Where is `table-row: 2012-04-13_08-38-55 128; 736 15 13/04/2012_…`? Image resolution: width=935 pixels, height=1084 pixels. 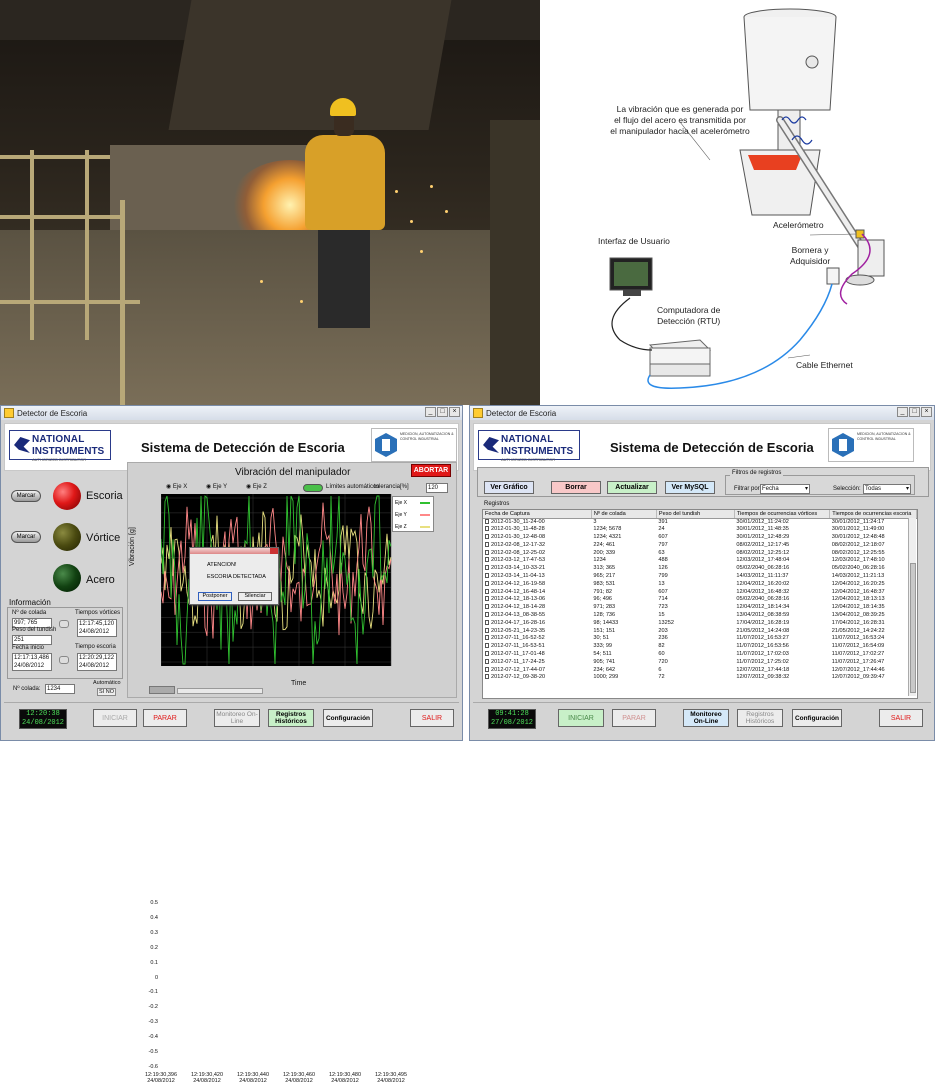
table-row: 2012-04-13_08-38-55 128; 736 15 13/04/2012_… is located at coordinates (700, 616).